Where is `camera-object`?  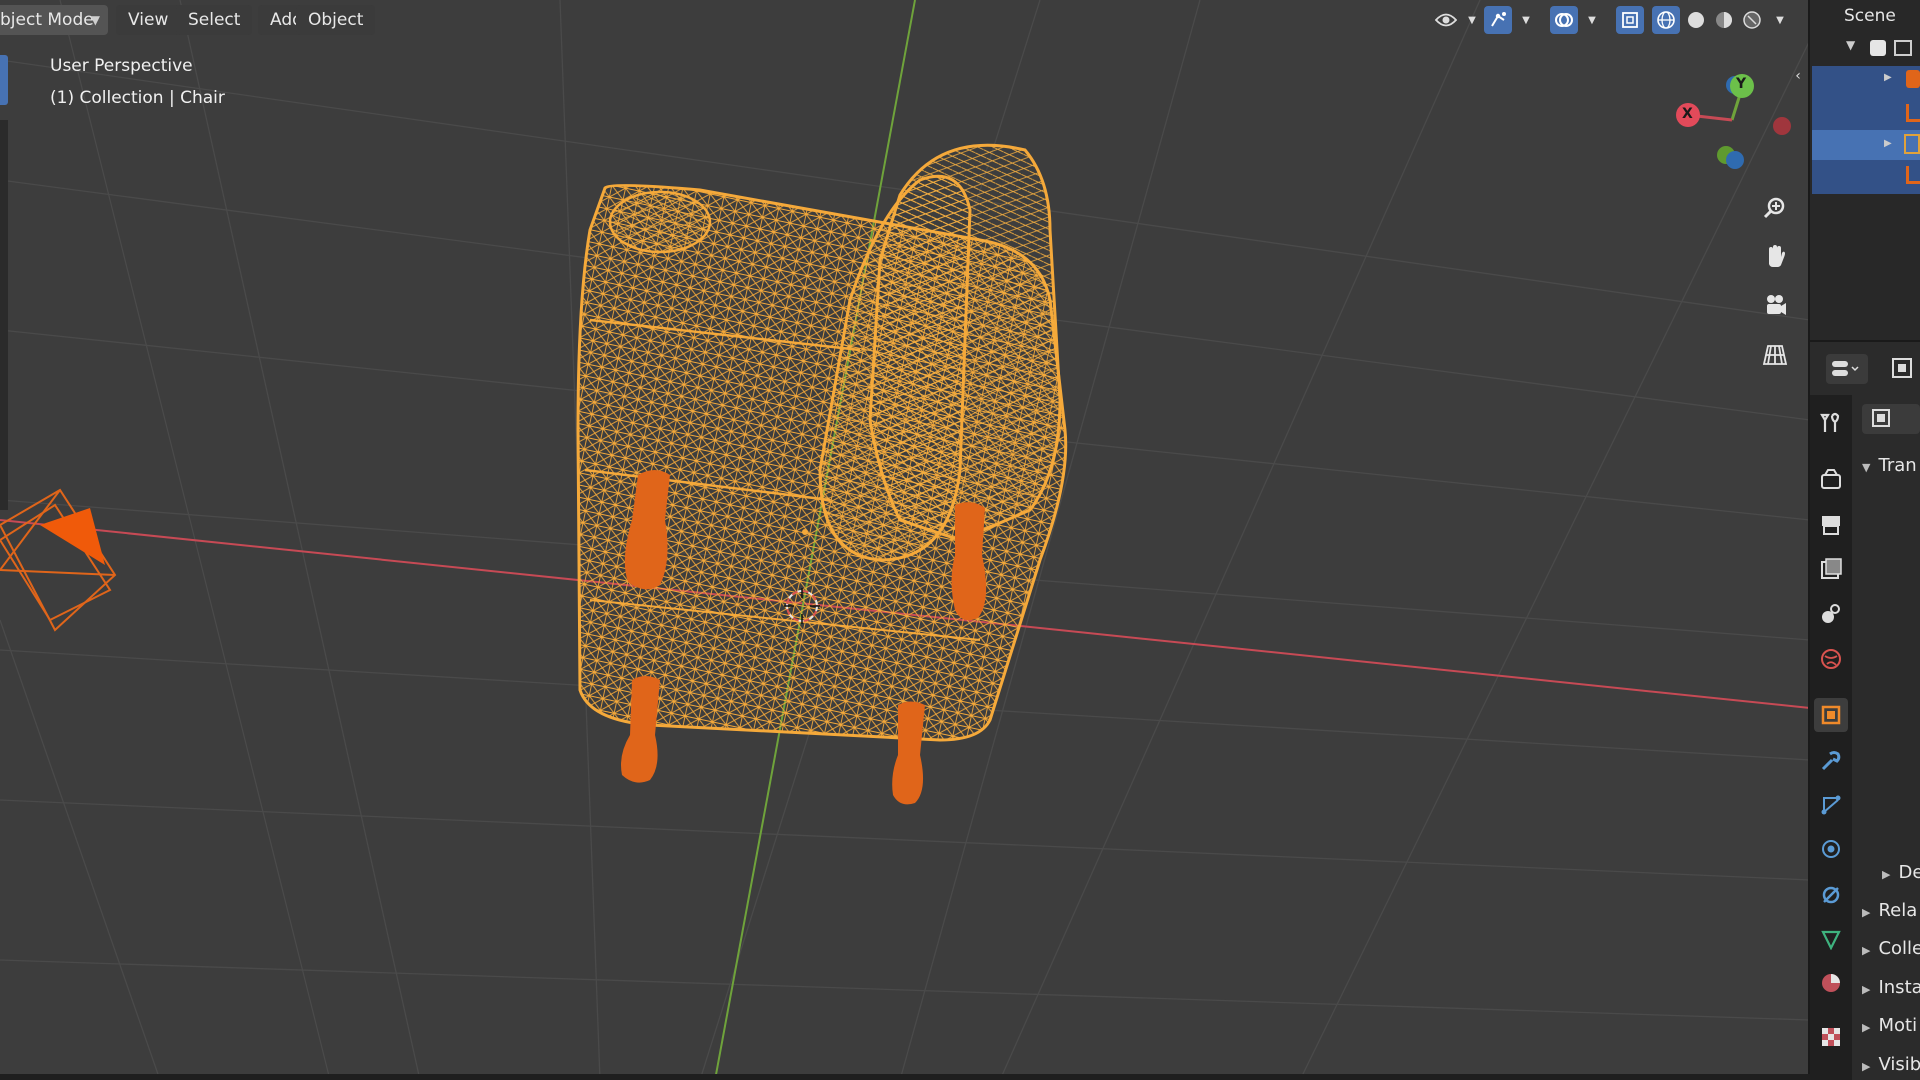 camera-object is located at coordinates (58, 560).